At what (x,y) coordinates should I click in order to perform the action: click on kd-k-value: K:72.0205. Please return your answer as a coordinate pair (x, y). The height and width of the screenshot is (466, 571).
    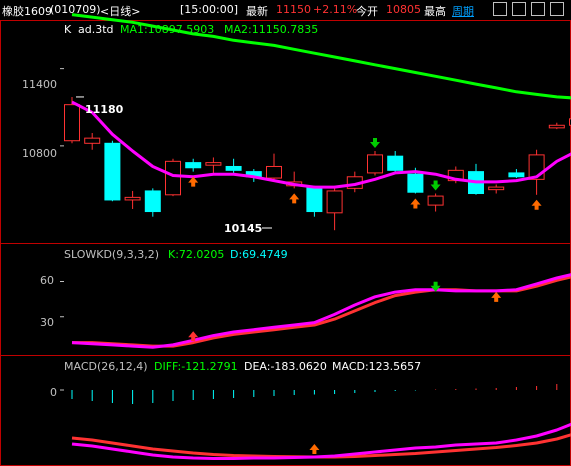
    Looking at the image, I should click on (196, 254).